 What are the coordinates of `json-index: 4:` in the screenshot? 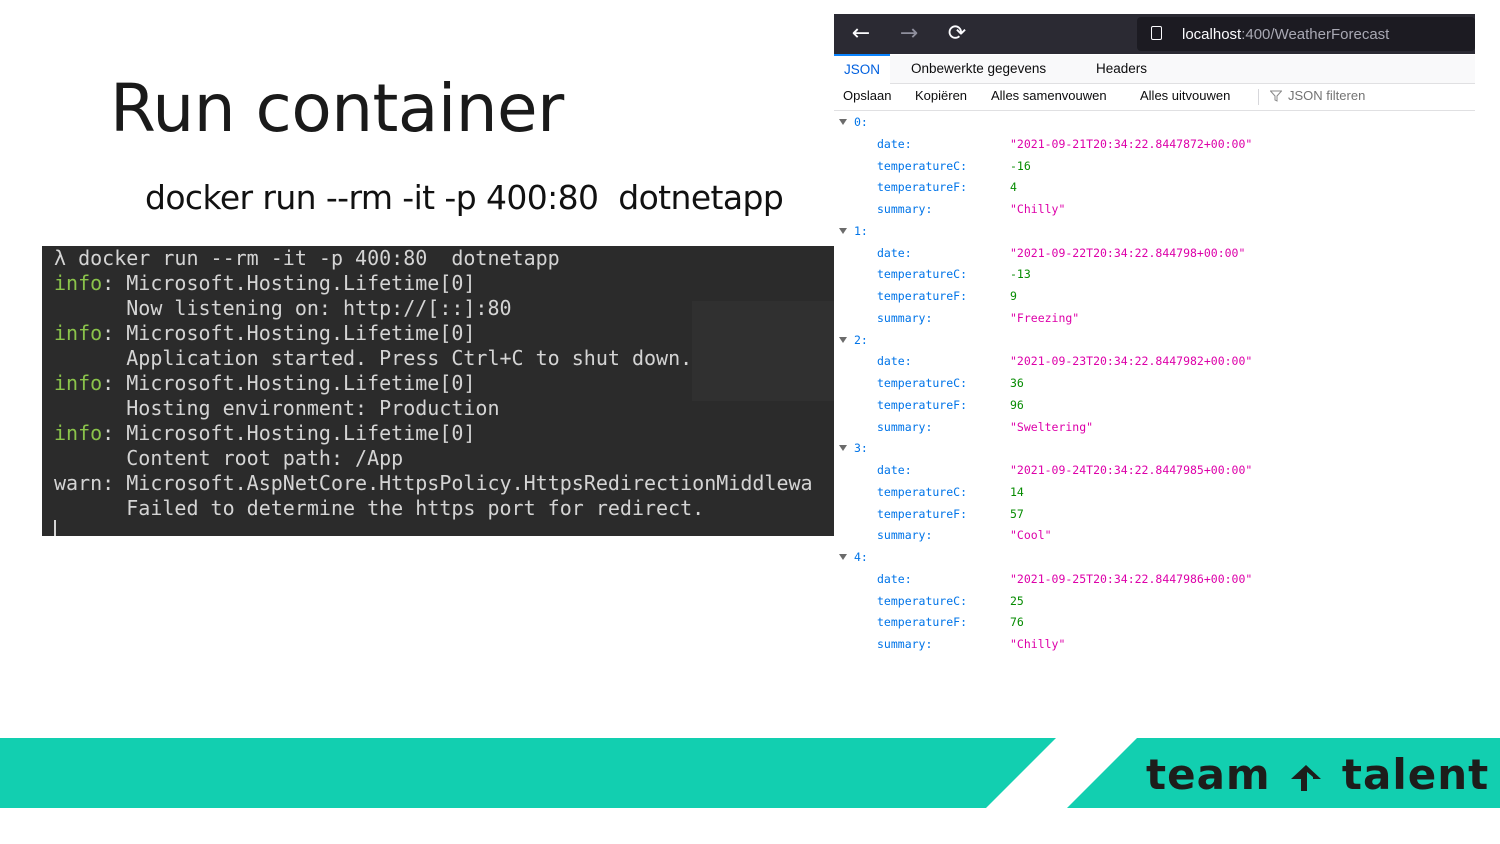 It's located at (861, 557).